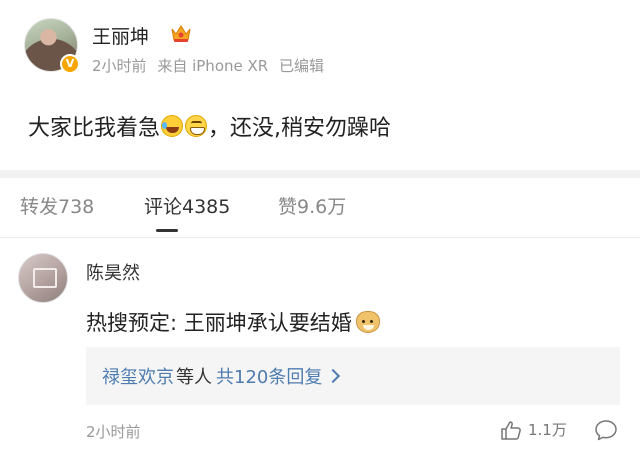 This screenshot has width=640, height=455. I want to click on reply-others-label: 等人, so click(194, 377).